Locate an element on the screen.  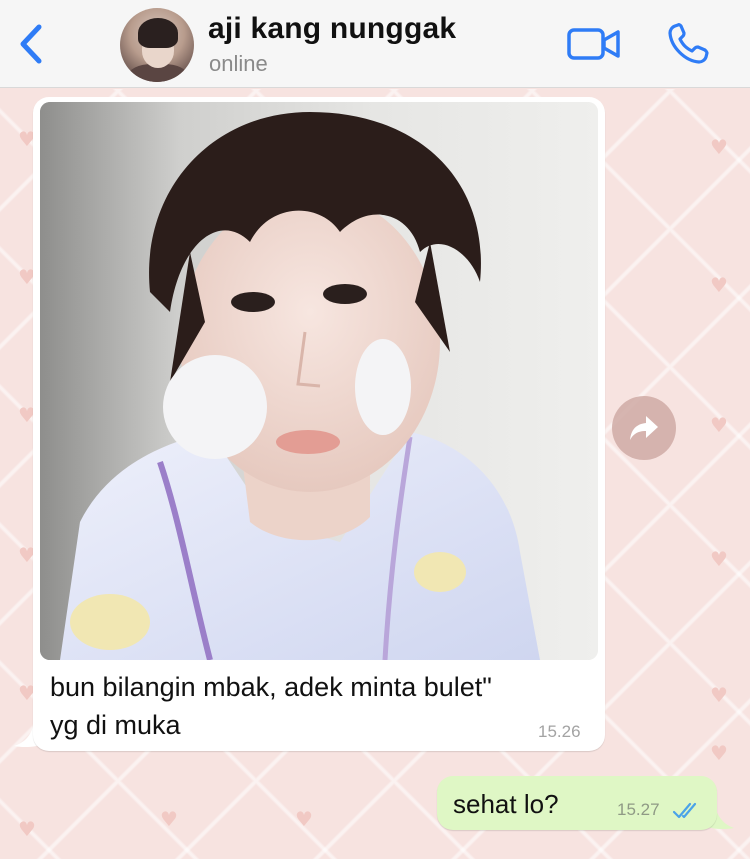
contact-name: aji kang nunggak is located at coordinates (332, 29).